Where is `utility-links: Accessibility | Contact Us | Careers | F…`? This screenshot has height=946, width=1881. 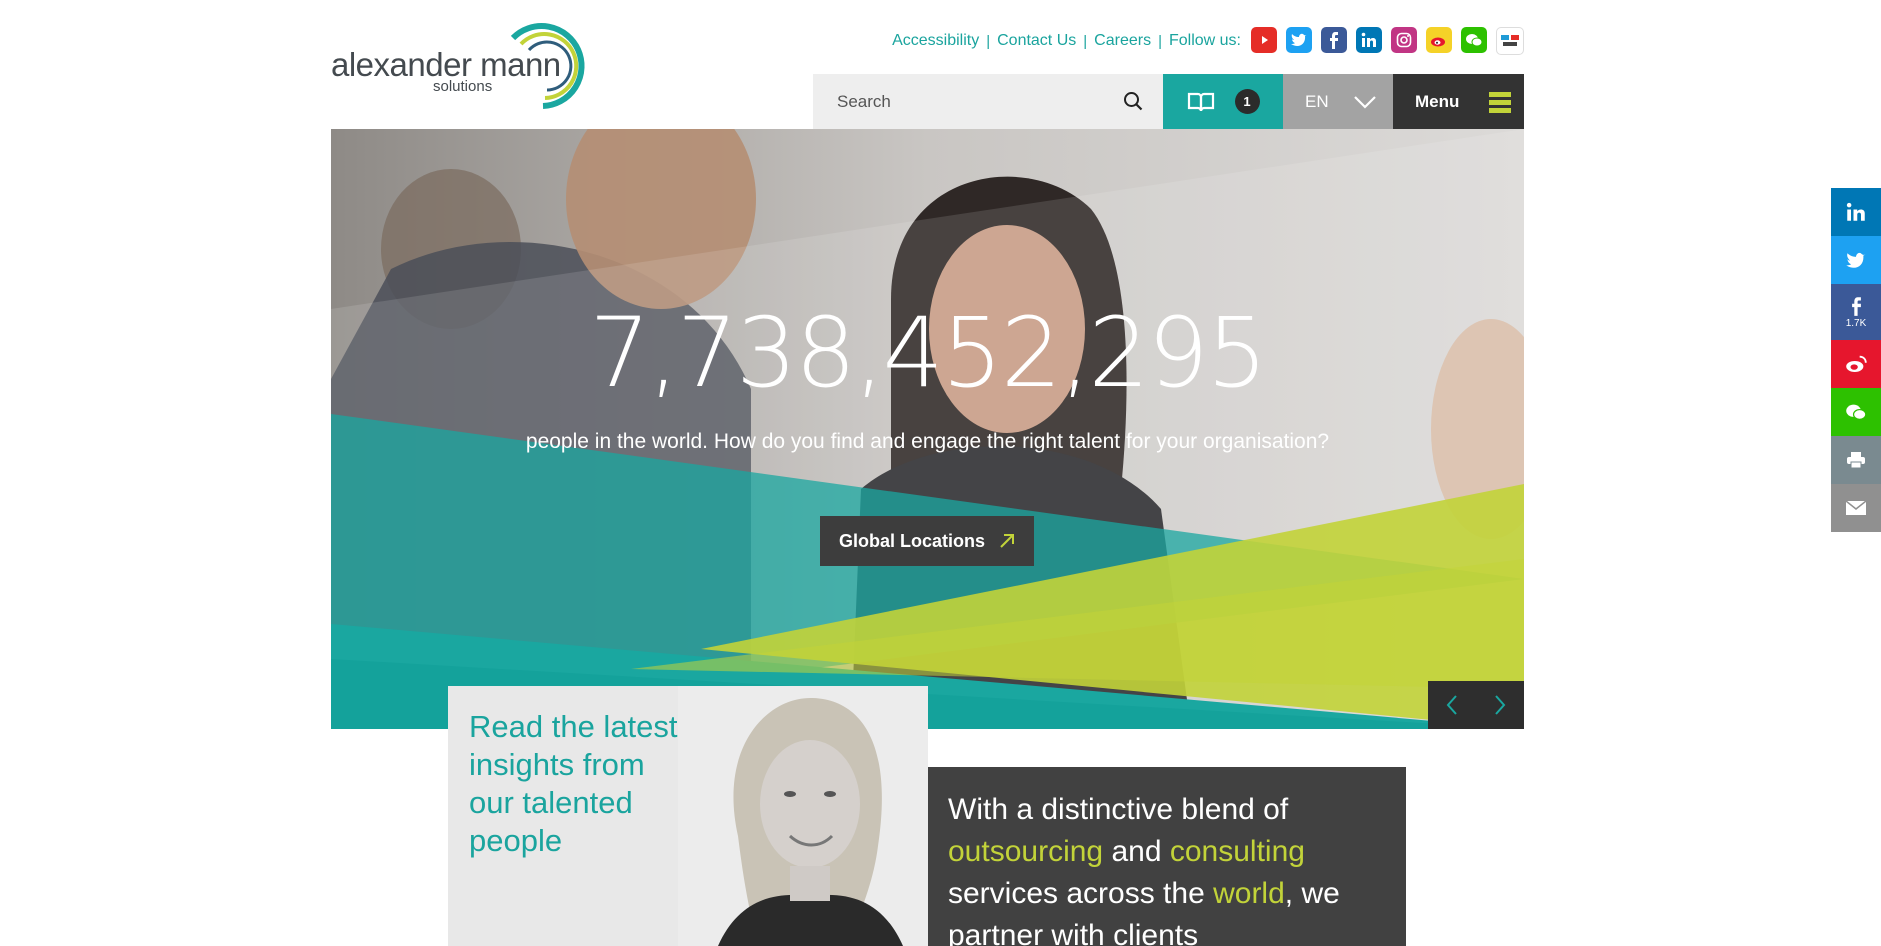
utility-links: Accessibility | Contact Us | Careers | F… is located at coordinates (1208, 41).